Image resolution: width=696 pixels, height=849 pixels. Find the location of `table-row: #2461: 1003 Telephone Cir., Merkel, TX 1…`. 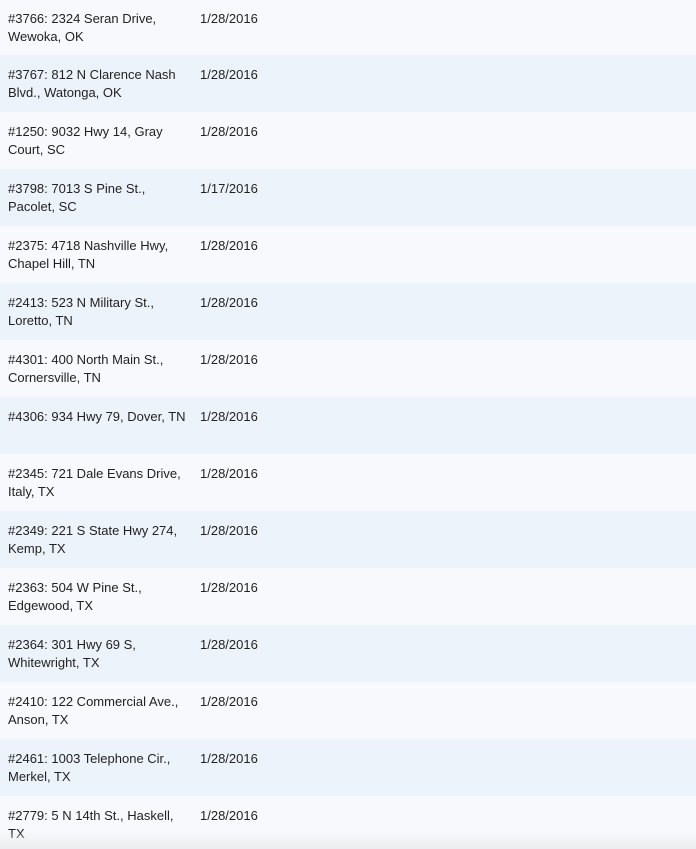

table-row: #2461: 1003 Telephone Cir., Merkel, TX 1… is located at coordinates (348, 767).